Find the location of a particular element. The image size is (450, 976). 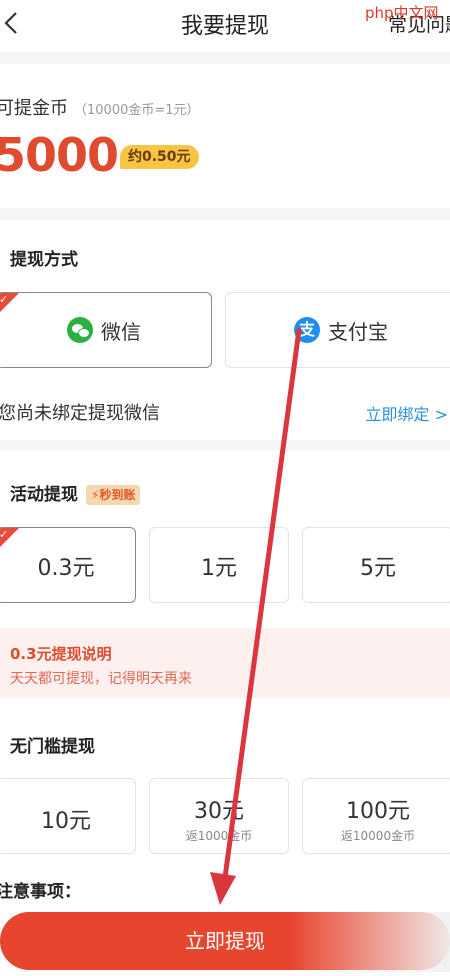

activity-title-text: 活动提现 is located at coordinates (44, 495).